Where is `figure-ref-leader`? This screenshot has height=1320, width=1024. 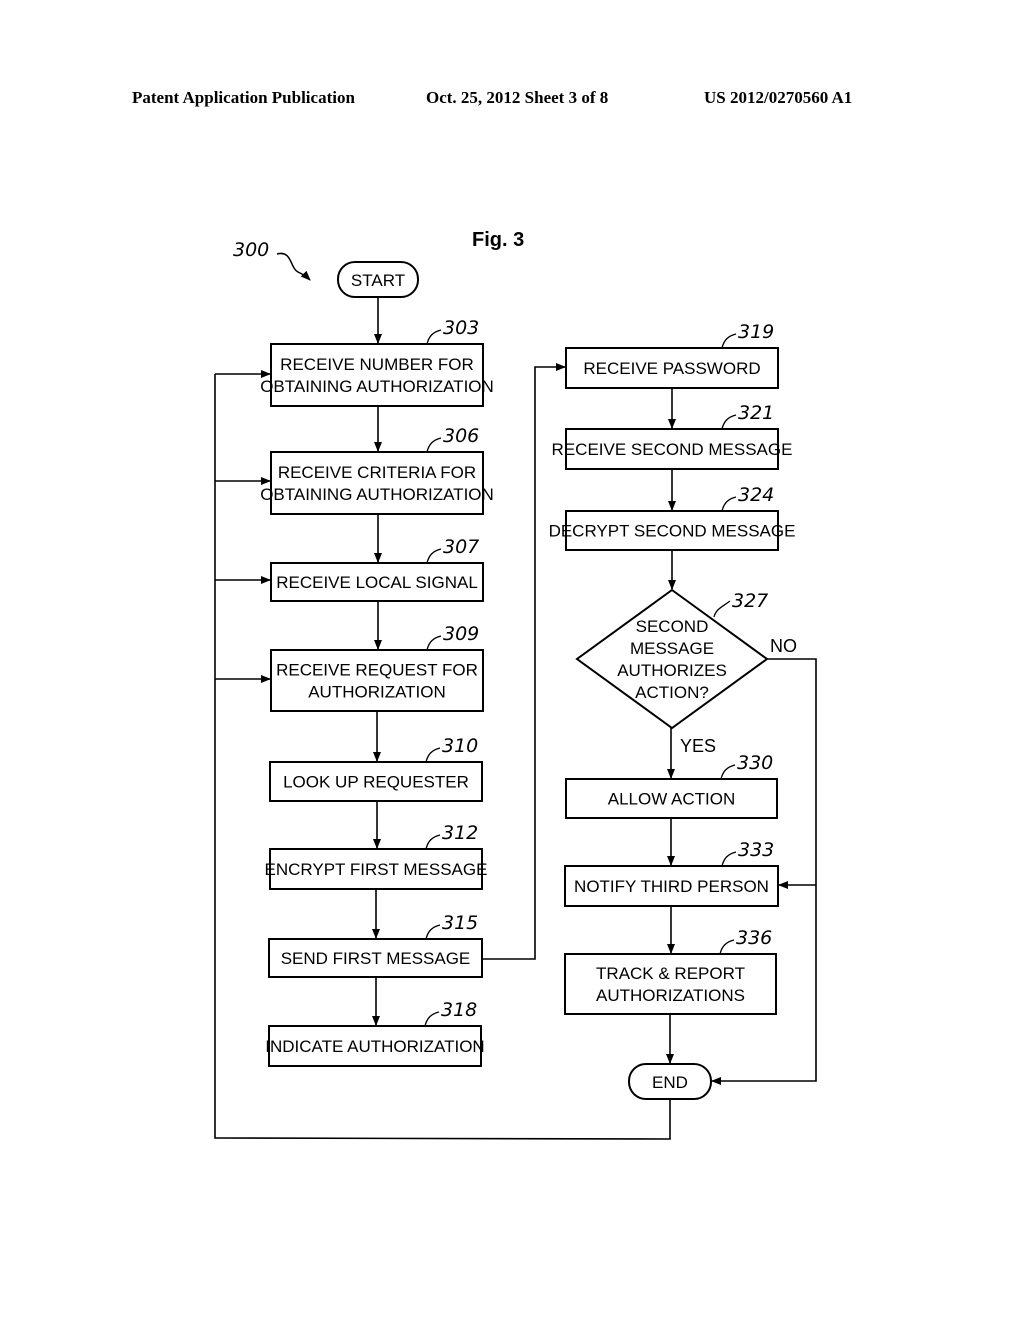 figure-ref-leader is located at coordinates (293, 266).